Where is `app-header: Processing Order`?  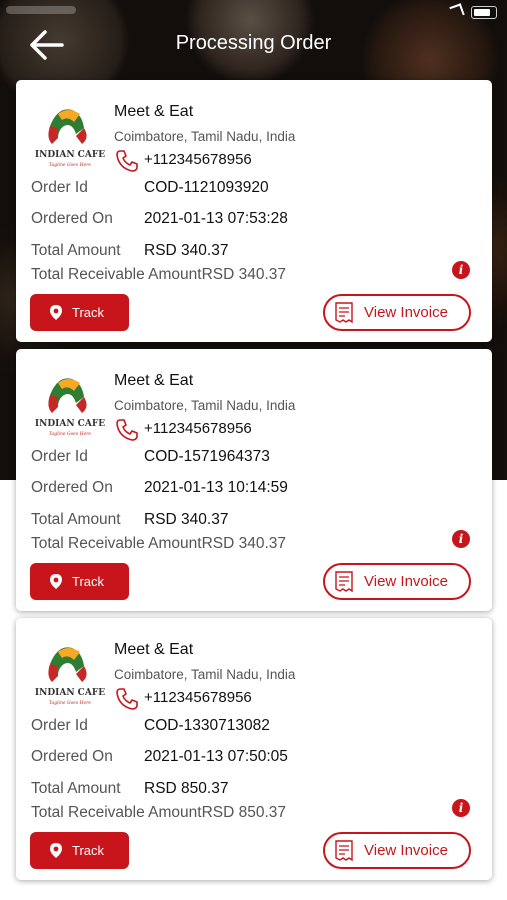
app-header: Processing Order is located at coordinates (253, 45).